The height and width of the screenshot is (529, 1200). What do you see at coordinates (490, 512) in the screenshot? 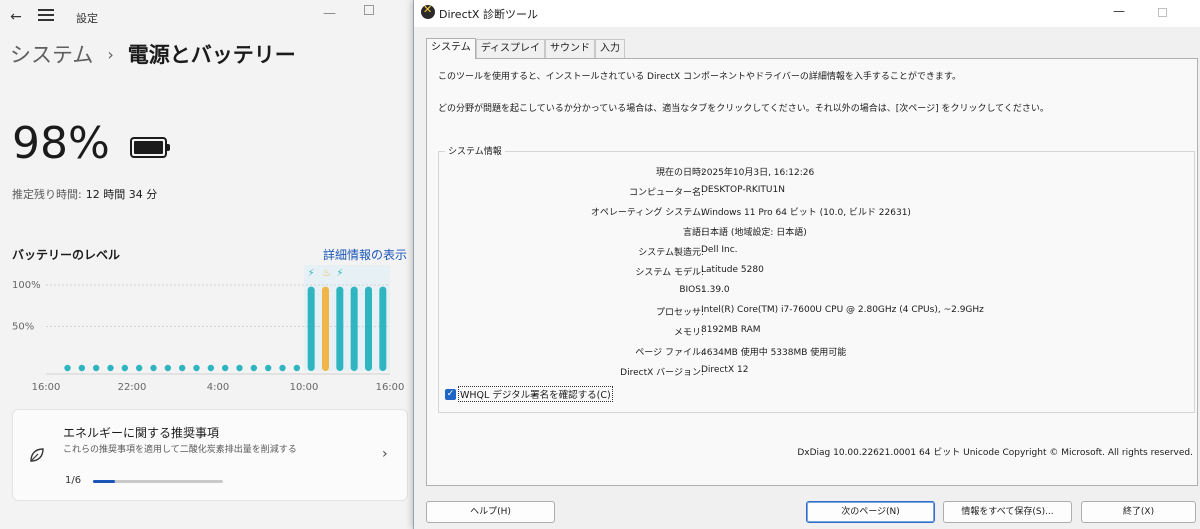
I see `help-button: ヘルプ(H)` at bounding box center [490, 512].